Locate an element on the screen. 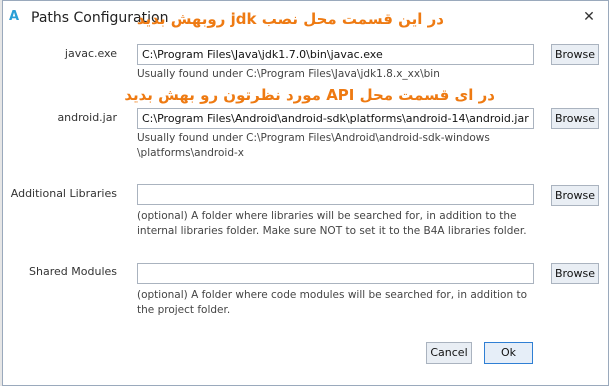  shared-modules-browse-button: Browse is located at coordinates (575, 273).